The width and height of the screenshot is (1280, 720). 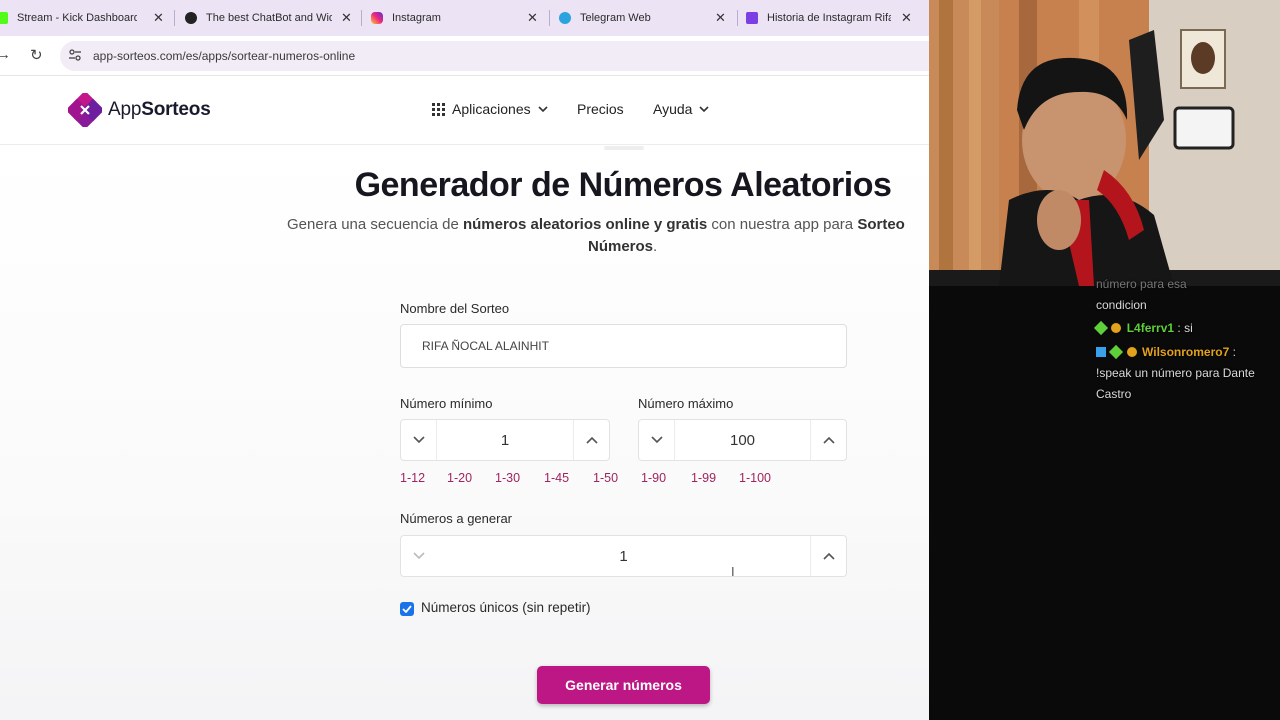 I want to click on chat-username: Wilsonromero7, so click(x=1186, y=352).